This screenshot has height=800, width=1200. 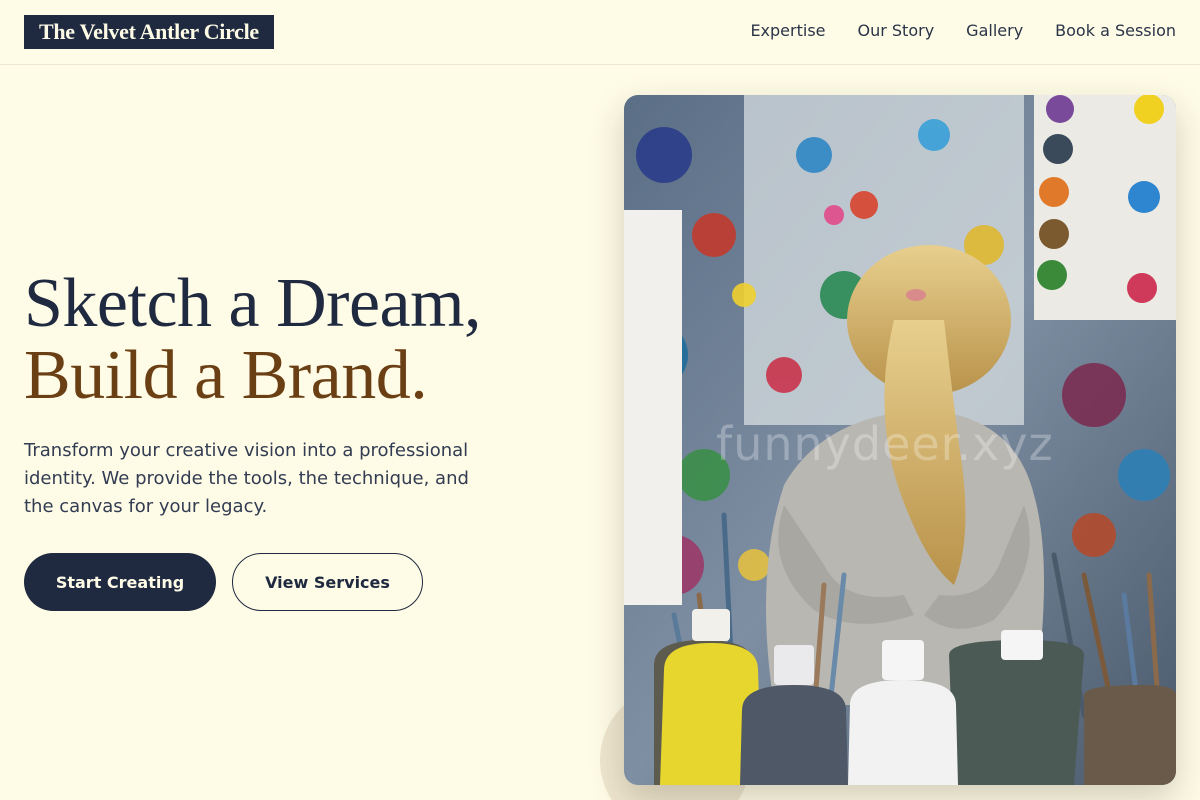 I want to click on nav-link-gallery: Gallery, so click(x=994, y=31).